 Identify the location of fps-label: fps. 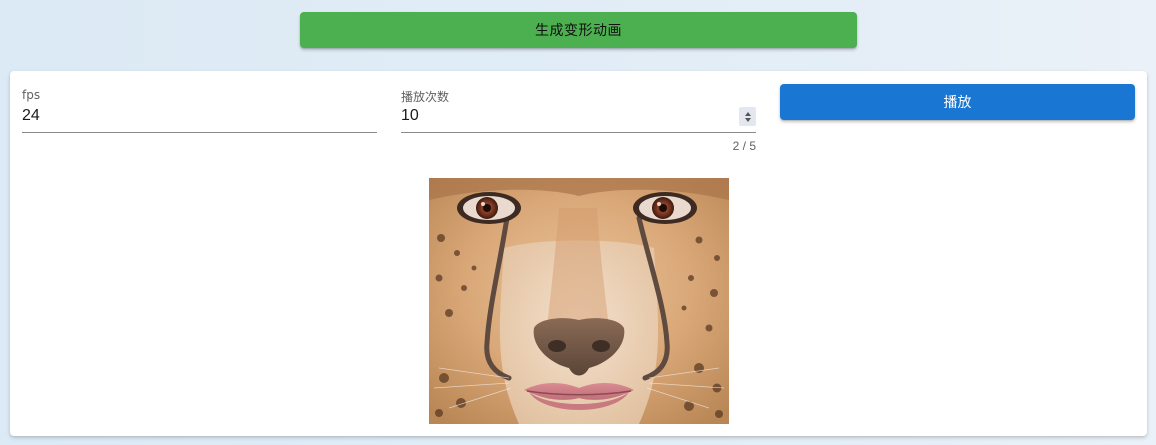
(31, 95).